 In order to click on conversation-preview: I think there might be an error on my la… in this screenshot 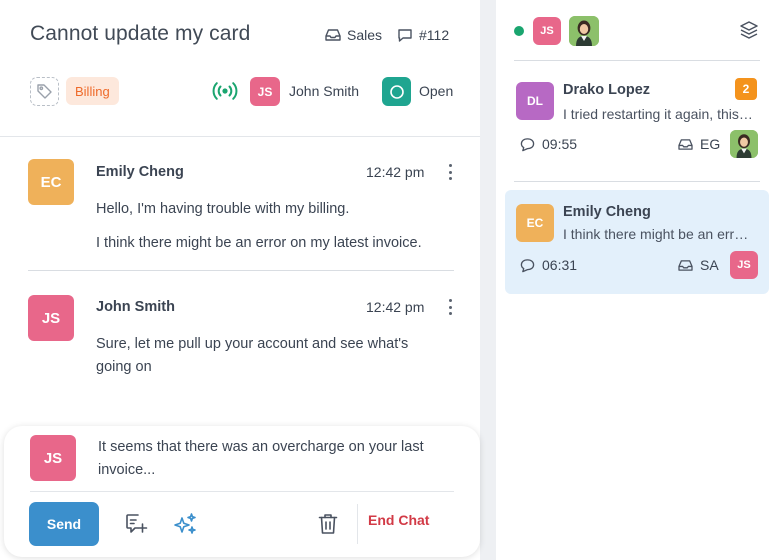, I will do `click(659, 234)`.